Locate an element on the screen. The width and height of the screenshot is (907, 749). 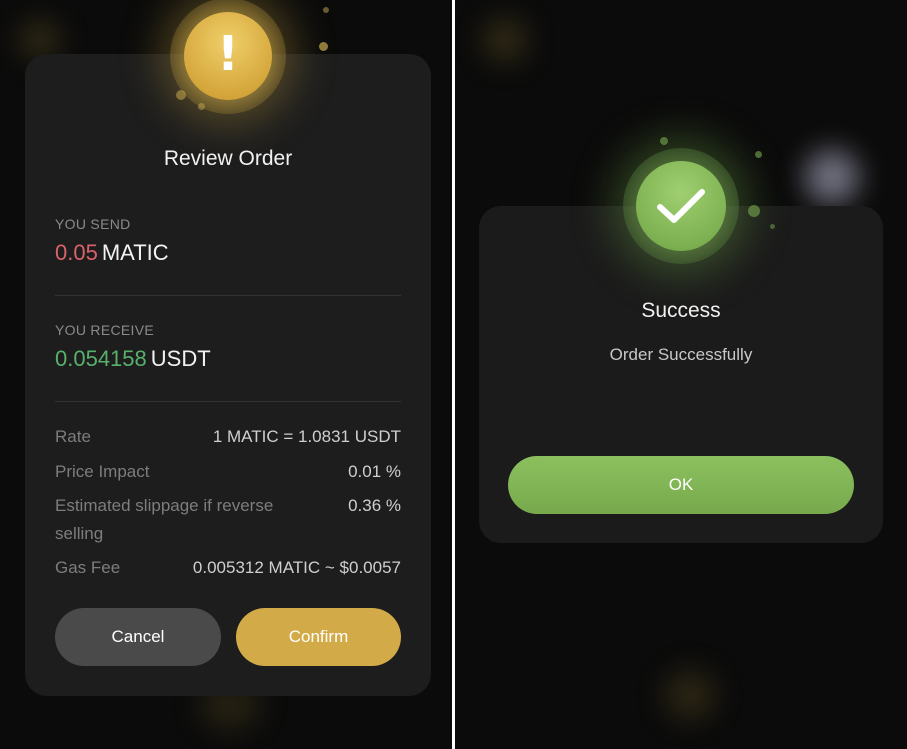
you-send-label: YOU SEND is located at coordinates (93, 224).